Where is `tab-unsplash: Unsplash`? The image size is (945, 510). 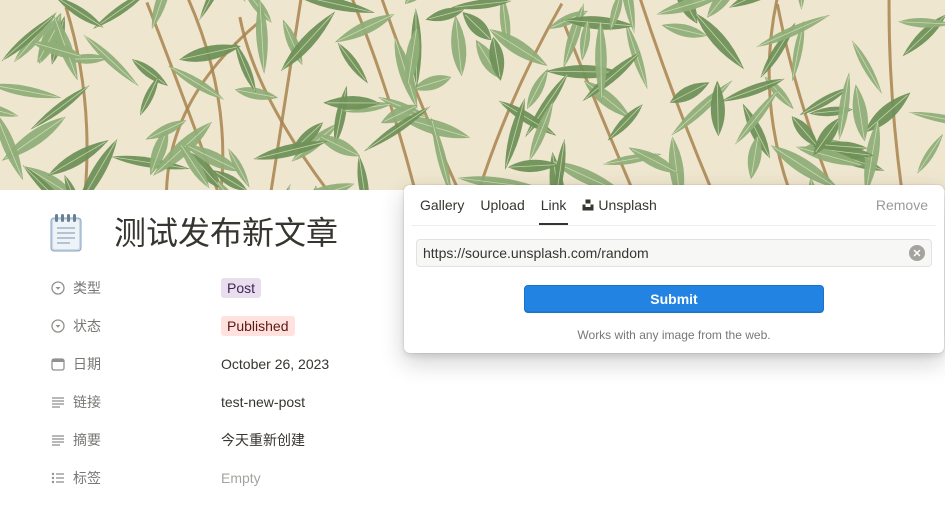 tab-unsplash: Unsplash is located at coordinates (619, 205).